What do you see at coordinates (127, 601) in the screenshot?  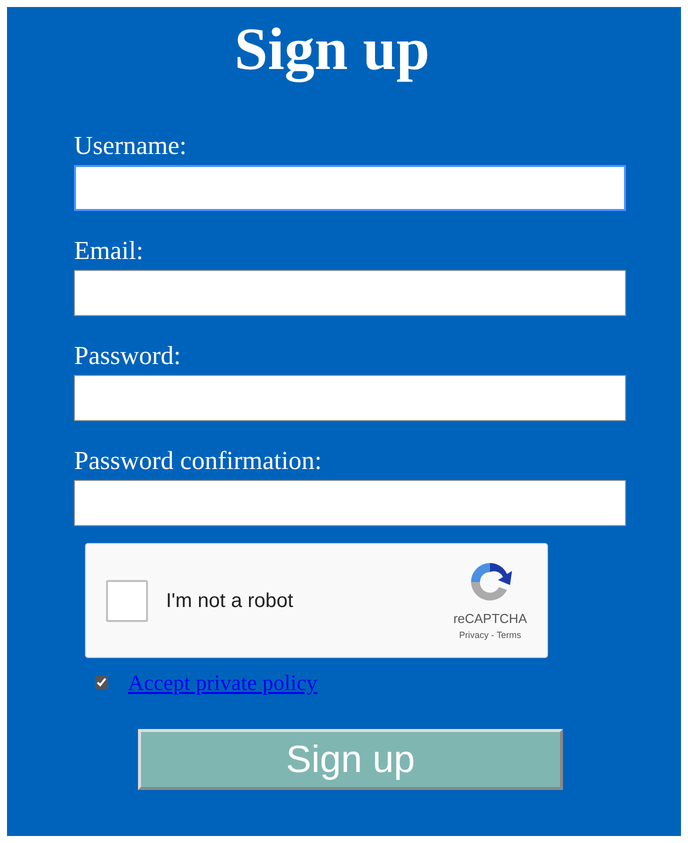 I see `captcha-checkbox` at bounding box center [127, 601].